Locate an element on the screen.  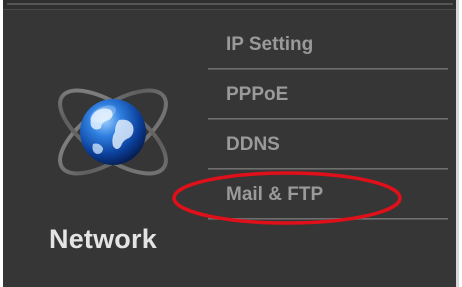
menu-item-mail-ftp: Mail & FTP is located at coordinates (328, 197).